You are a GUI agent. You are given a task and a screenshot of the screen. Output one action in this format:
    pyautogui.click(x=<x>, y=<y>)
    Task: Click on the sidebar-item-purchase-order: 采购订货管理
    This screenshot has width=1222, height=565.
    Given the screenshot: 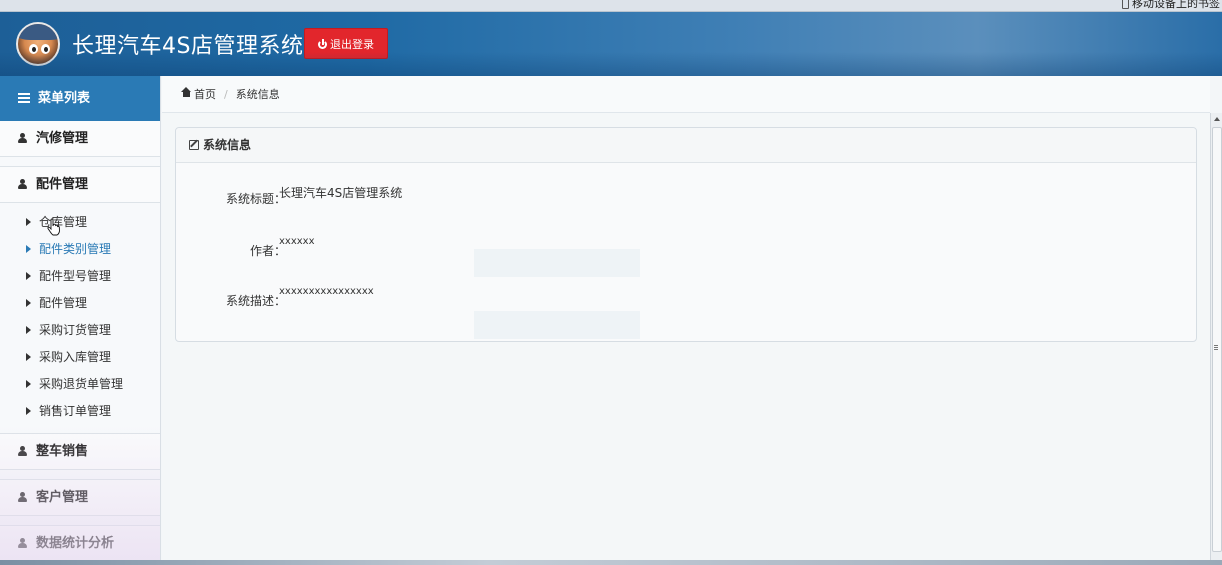 What is the action you would take?
    pyautogui.click(x=80, y=330)
    